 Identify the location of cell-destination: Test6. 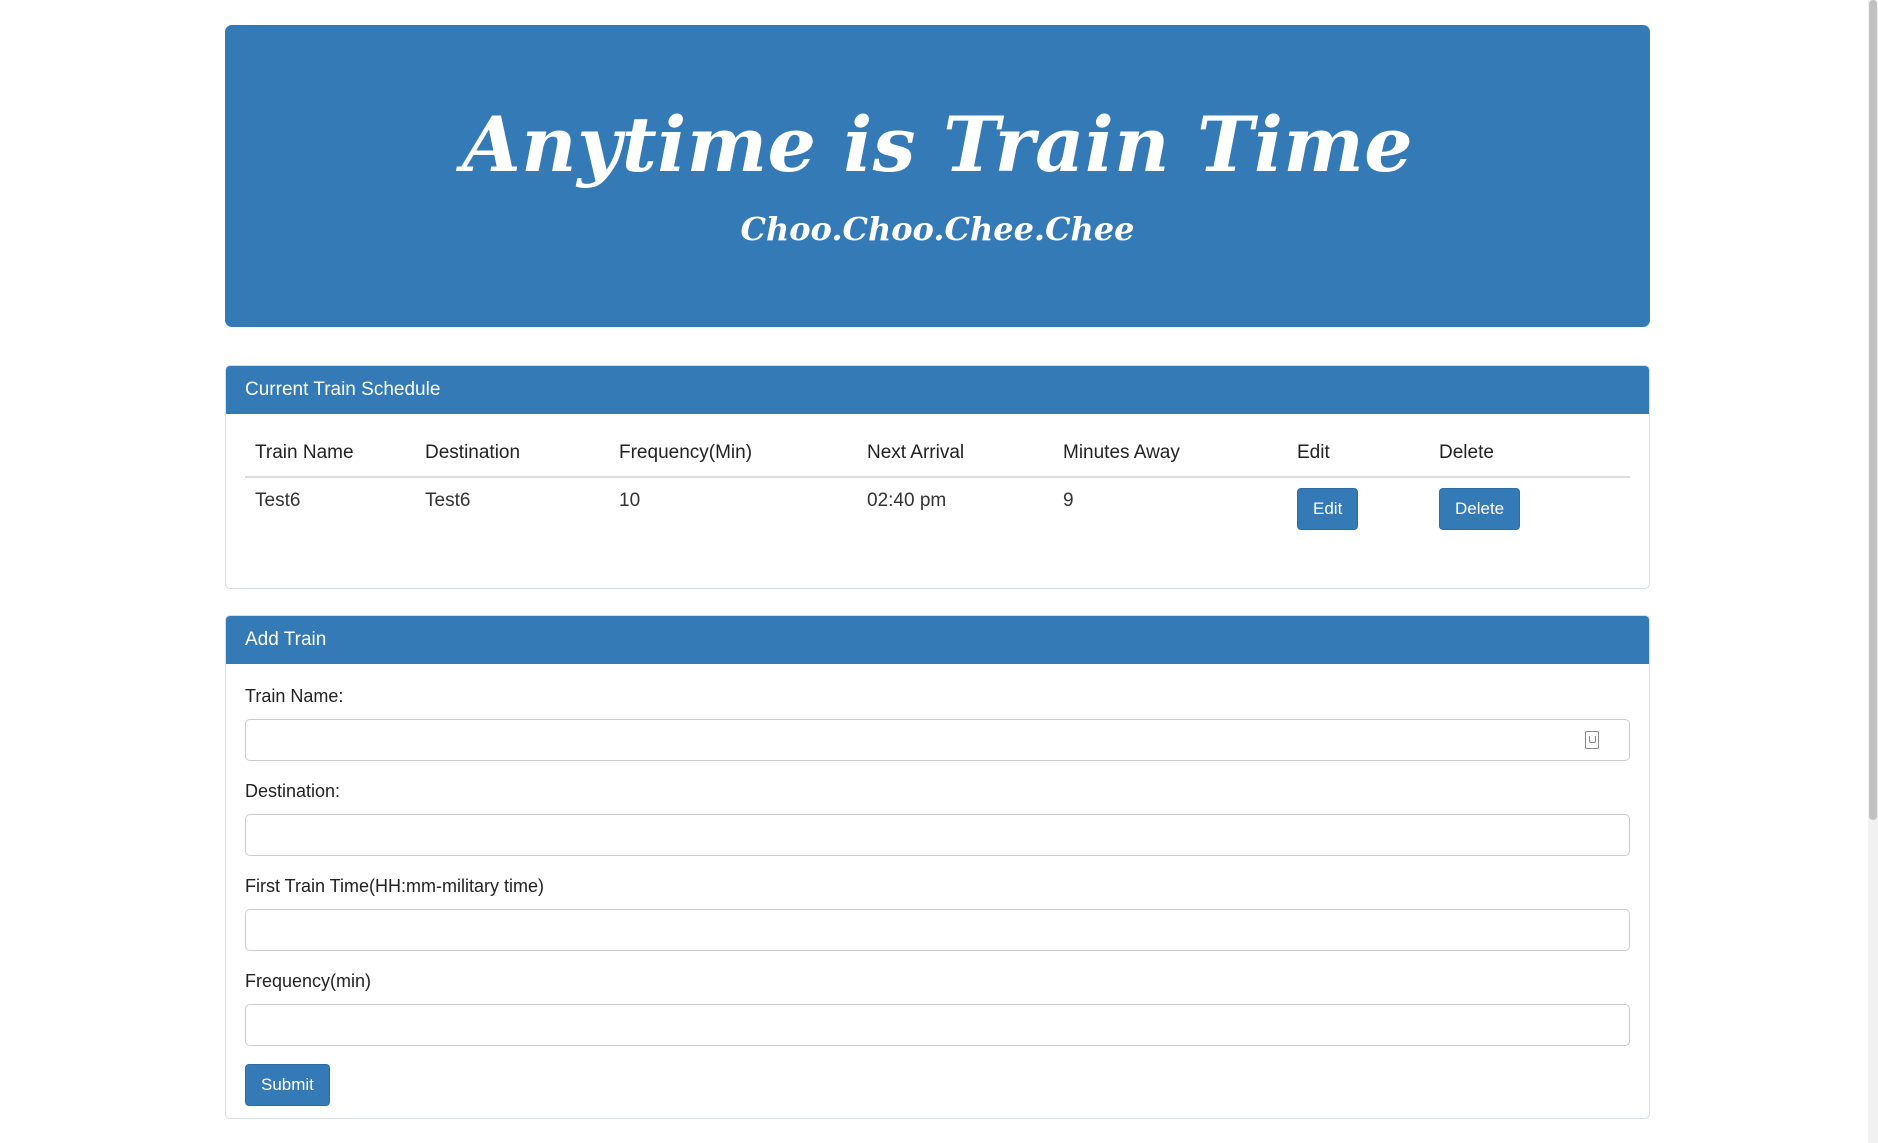
(448, 500).